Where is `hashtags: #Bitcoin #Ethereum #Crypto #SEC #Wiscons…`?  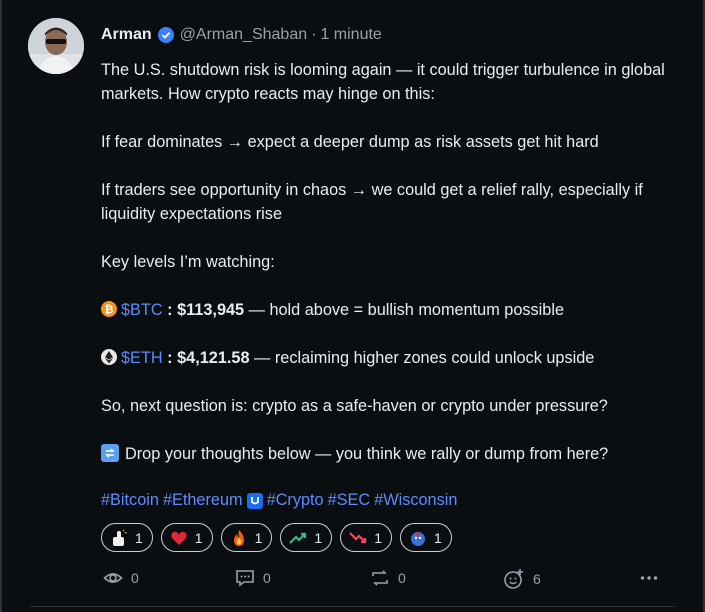 hashtags: #Bitcoin #Ethereum #Crypto #SEC #Wiscons… is located at coordinates (281, 500).